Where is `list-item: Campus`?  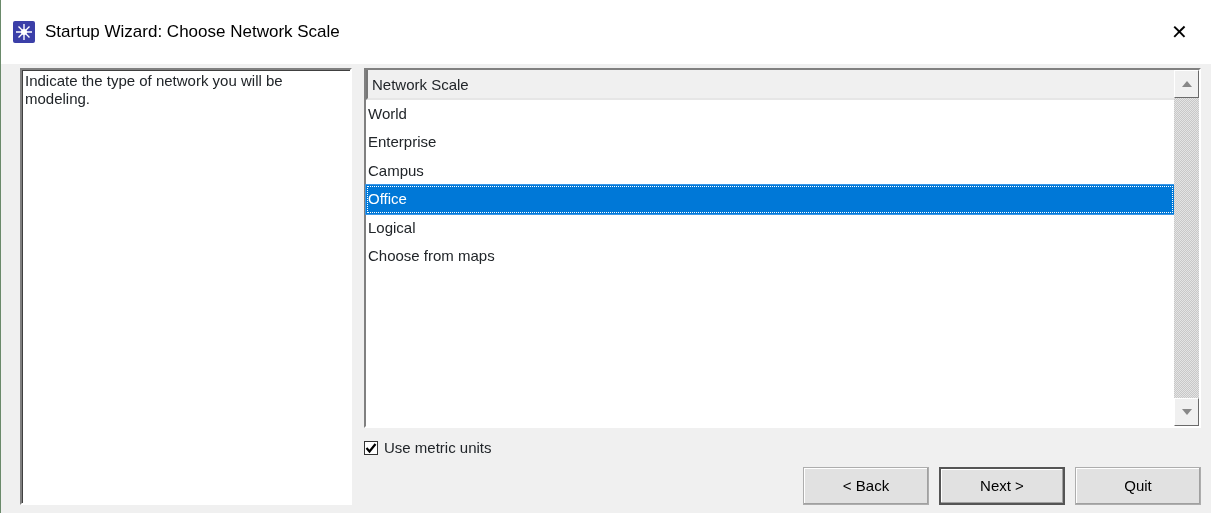 list-item: Campus is located at coordinates (770, 170).